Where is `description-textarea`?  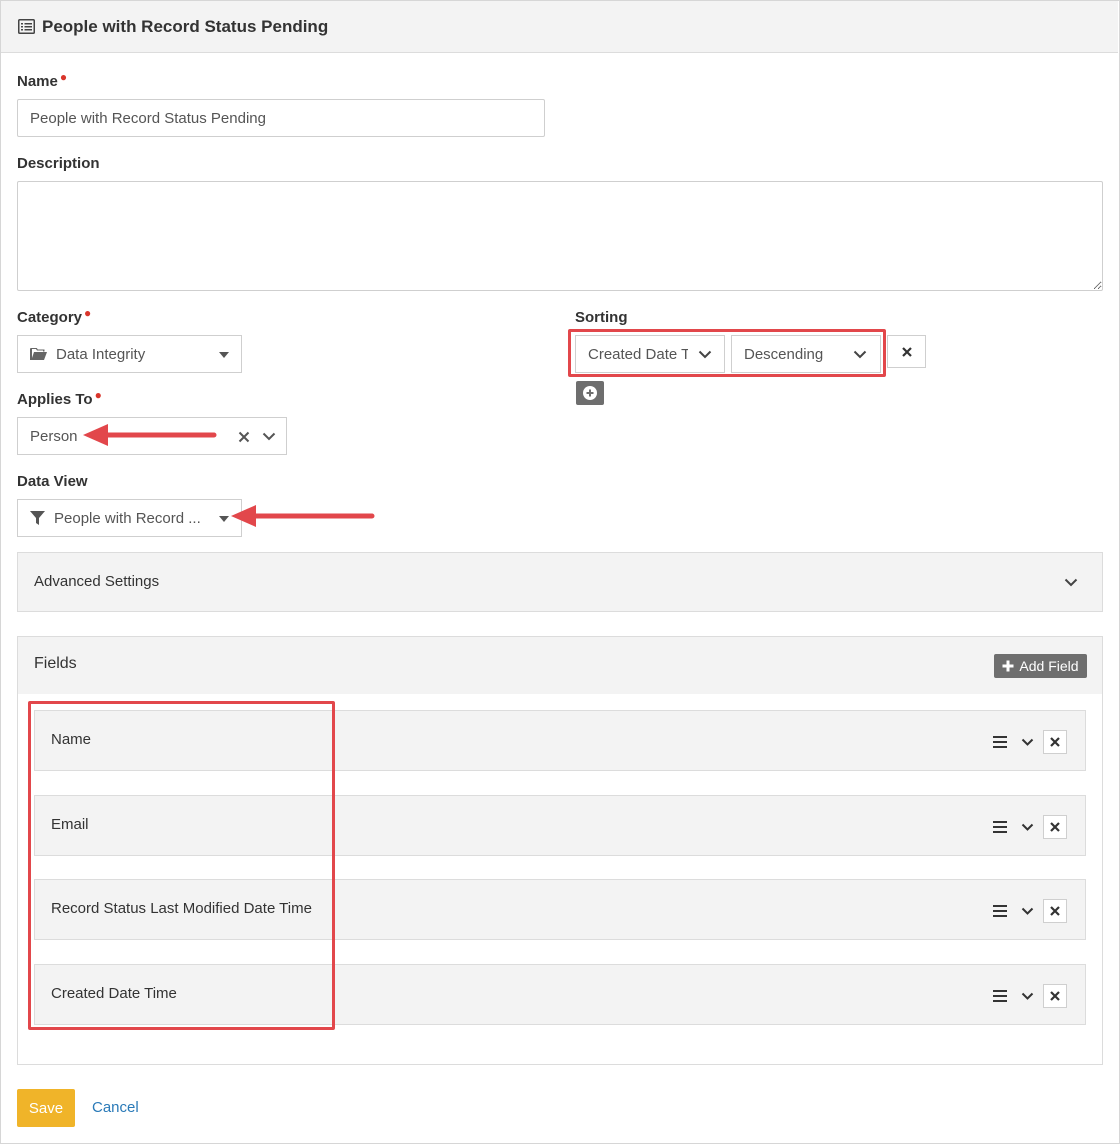 description-textarea is located at coordinates (560, 236).